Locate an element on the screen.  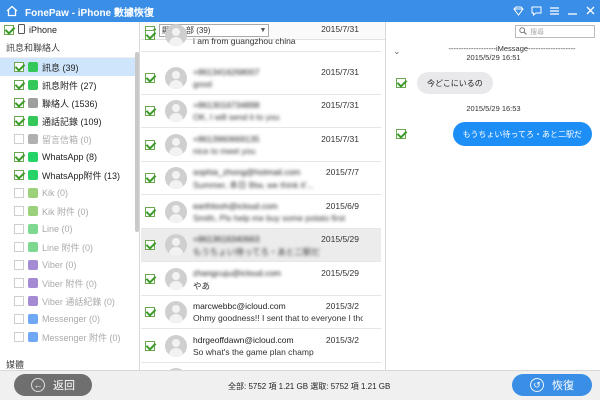
diamond-icon is located at coordinates (518, 11).